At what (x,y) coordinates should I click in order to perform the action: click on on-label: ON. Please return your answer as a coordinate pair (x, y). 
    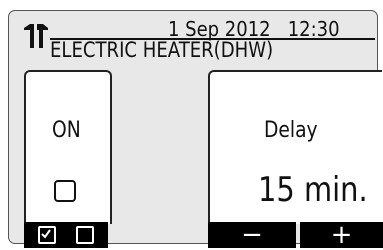
    Looking at the image, I should click on (66, 130).